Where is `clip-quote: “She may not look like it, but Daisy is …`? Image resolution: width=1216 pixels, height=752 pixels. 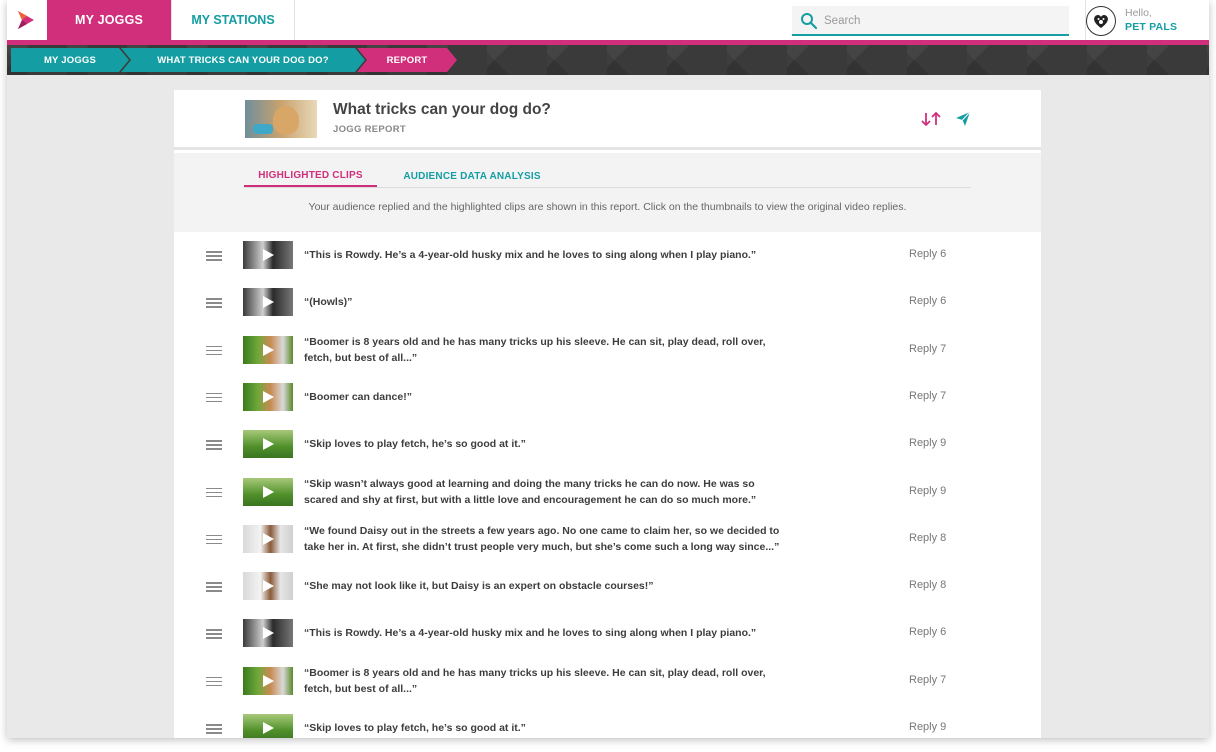
clip-quote: “She may not look like it, but Daisy is … is located at coordinates (584, 586).